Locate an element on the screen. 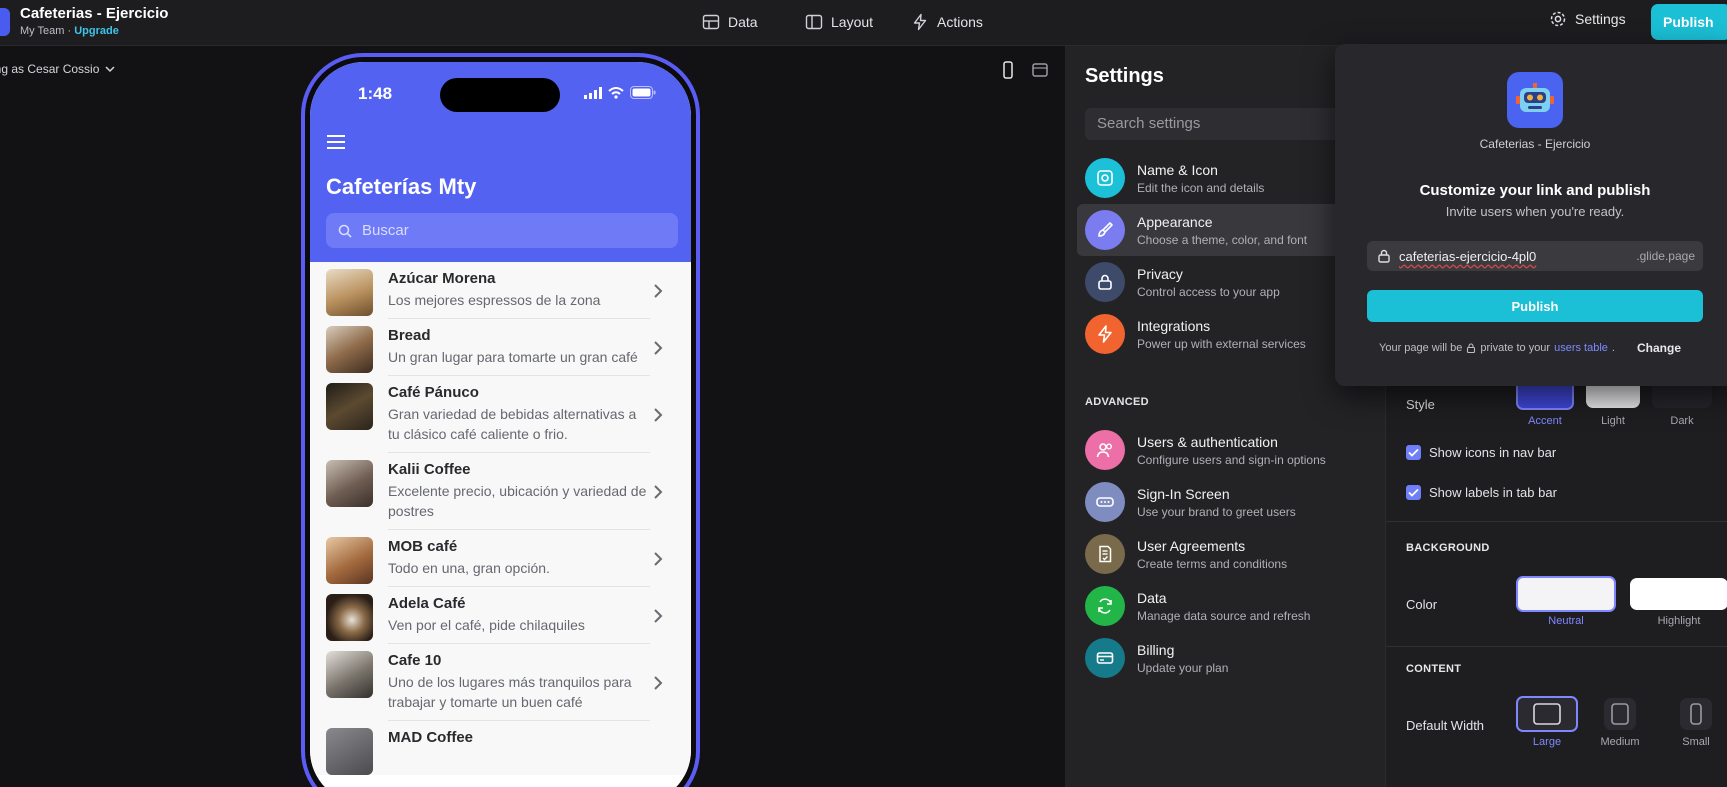  background-section-label: BACKGROUND is located at coordinates (1448, 548).